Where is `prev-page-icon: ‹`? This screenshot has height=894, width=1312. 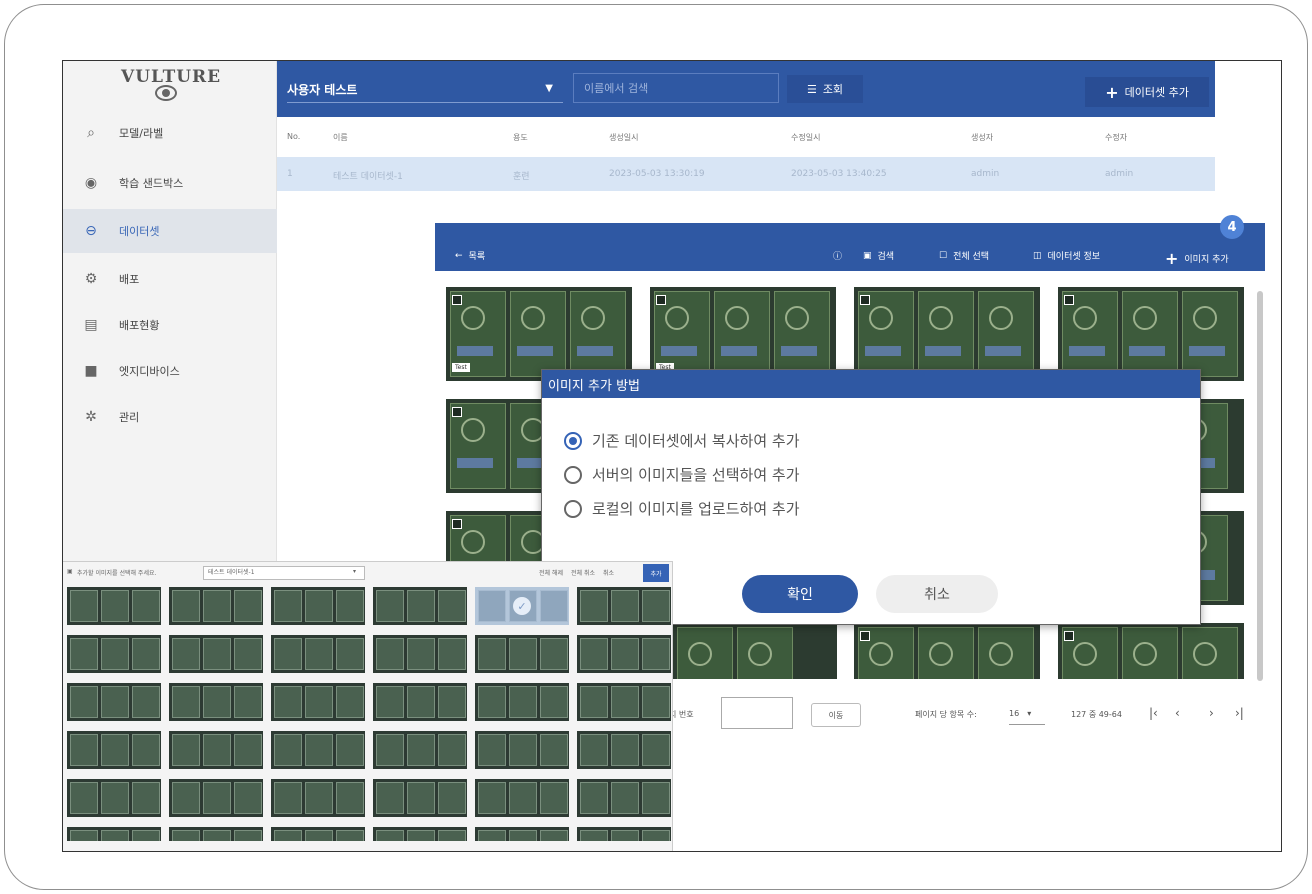
prev-page-icon: ‹ is located at coordinates (1177, 713).